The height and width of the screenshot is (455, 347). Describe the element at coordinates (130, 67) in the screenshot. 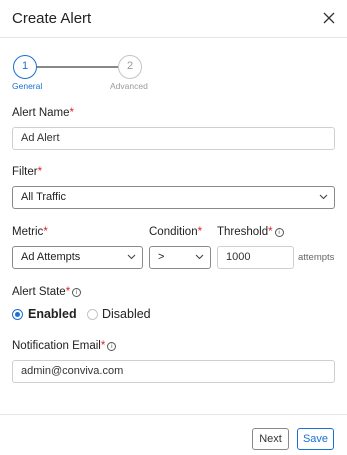

I see `step-2-circle: 2` at that location.